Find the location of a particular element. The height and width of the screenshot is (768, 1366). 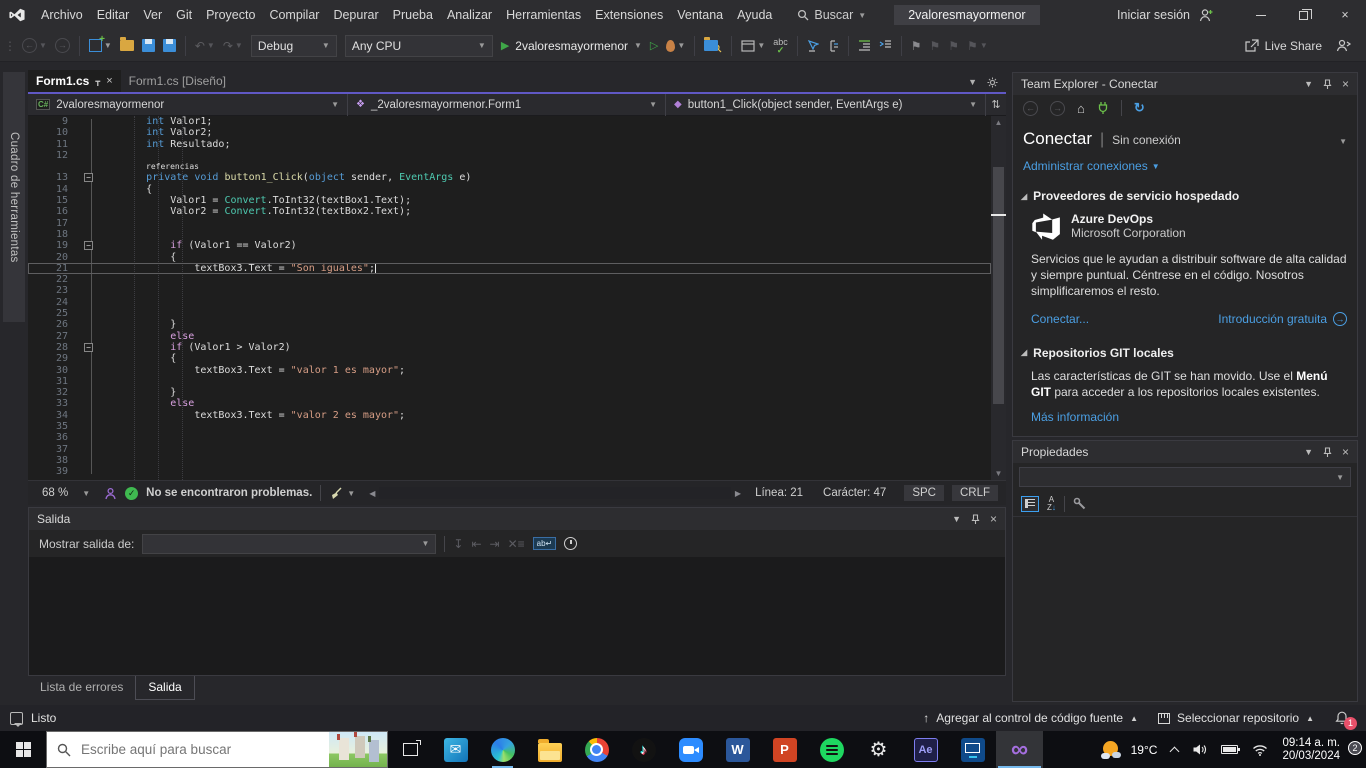

zoom-dropdown: 68 % ▼ is located at coordinates (66, 493).